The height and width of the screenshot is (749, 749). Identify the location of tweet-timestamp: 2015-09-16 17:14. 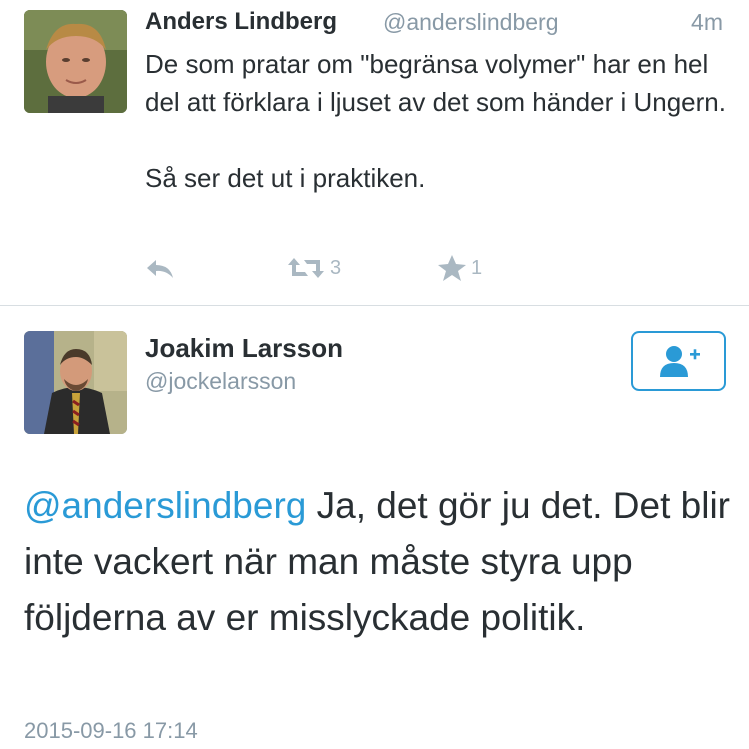
(111, 730).